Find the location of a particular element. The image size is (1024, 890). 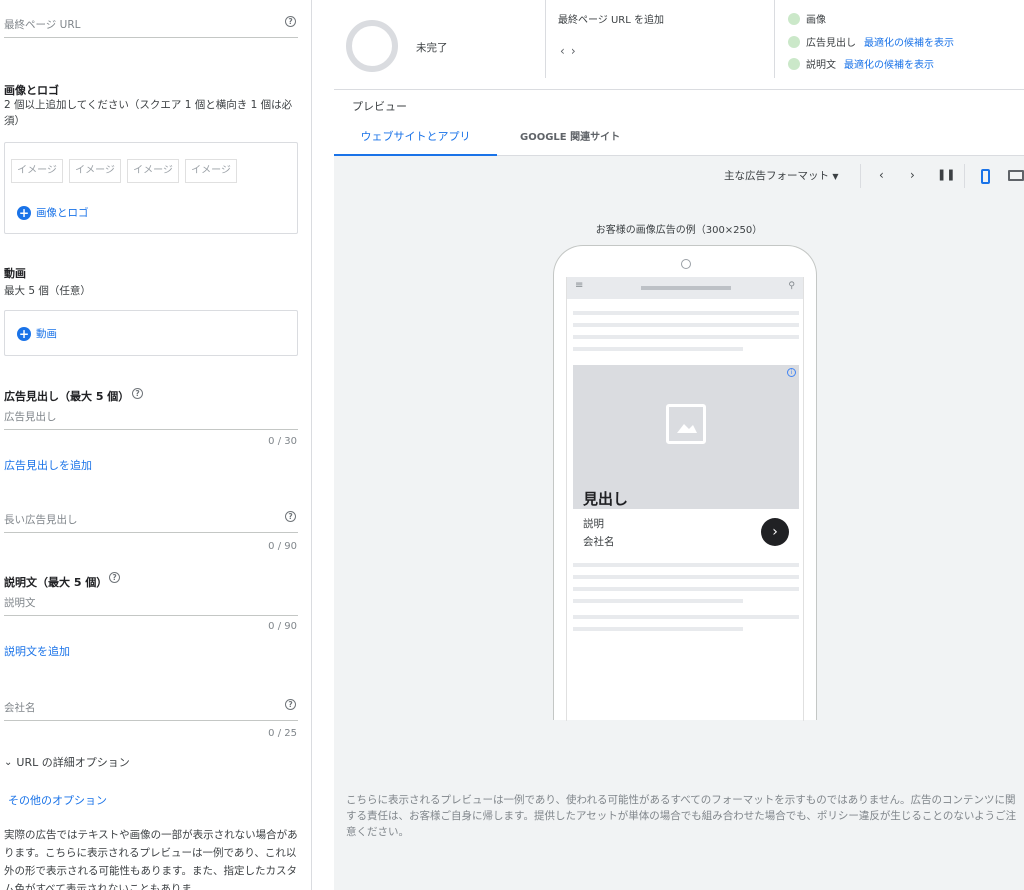

ad-business-name: 会社名 is located at coordinates (599, 542).